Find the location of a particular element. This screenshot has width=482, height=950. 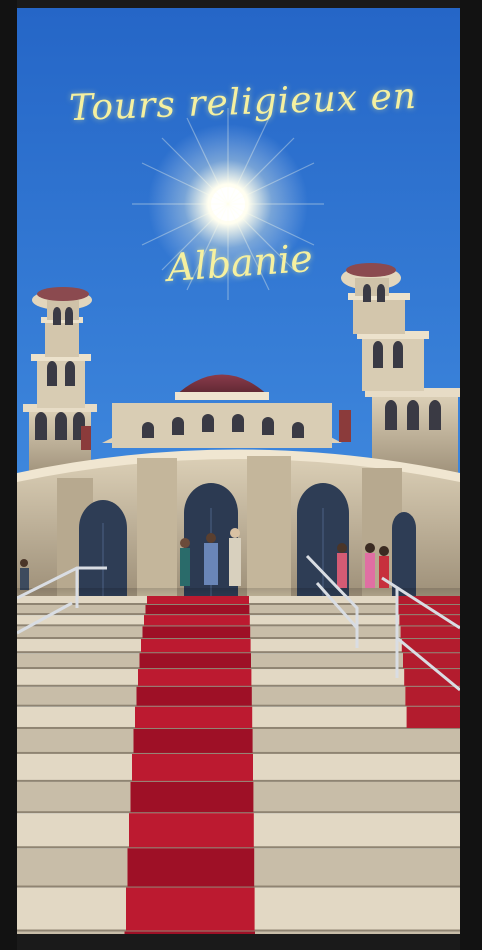

right-dark-margin is located at coordinates (471, 475).